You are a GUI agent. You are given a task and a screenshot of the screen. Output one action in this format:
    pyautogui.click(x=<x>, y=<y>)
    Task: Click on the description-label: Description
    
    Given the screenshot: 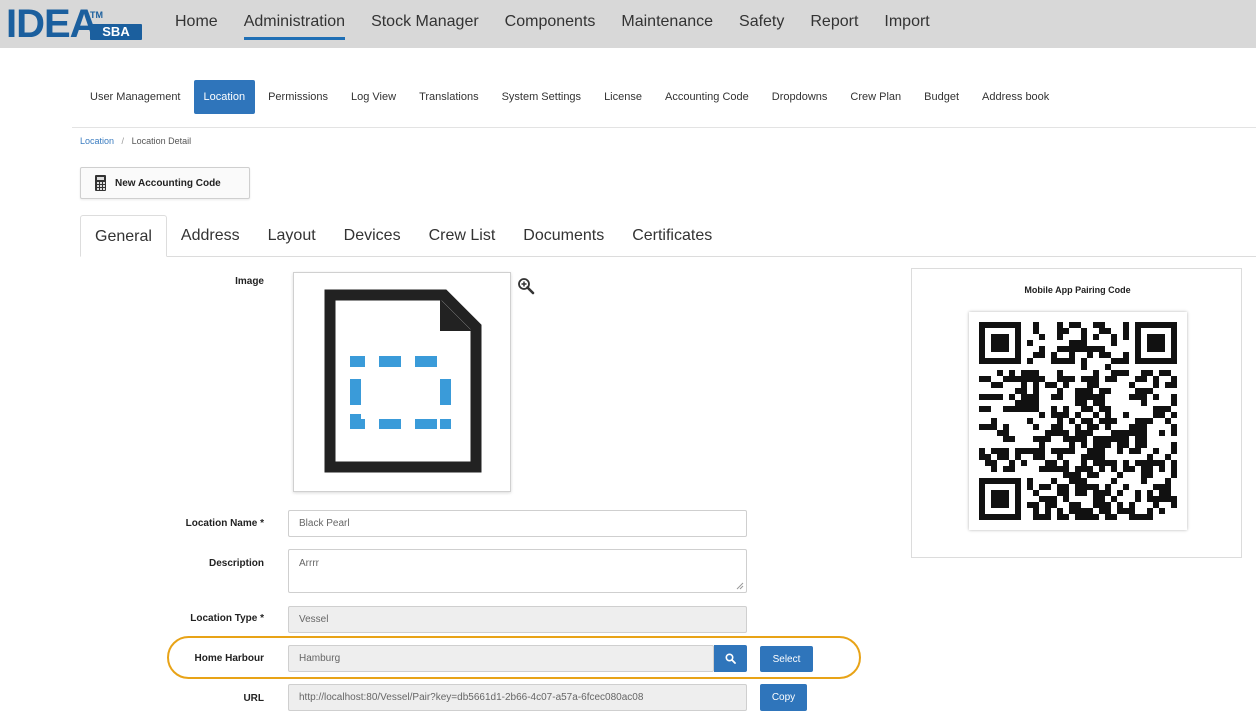 What is the action you would take?
    pyautogui.click(x=236, y=563)
    